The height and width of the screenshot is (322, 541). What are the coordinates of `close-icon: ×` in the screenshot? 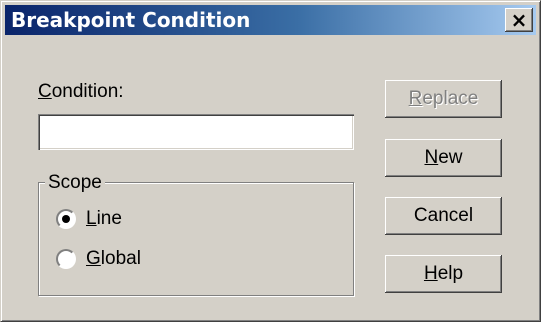 It's located at (519, 20).